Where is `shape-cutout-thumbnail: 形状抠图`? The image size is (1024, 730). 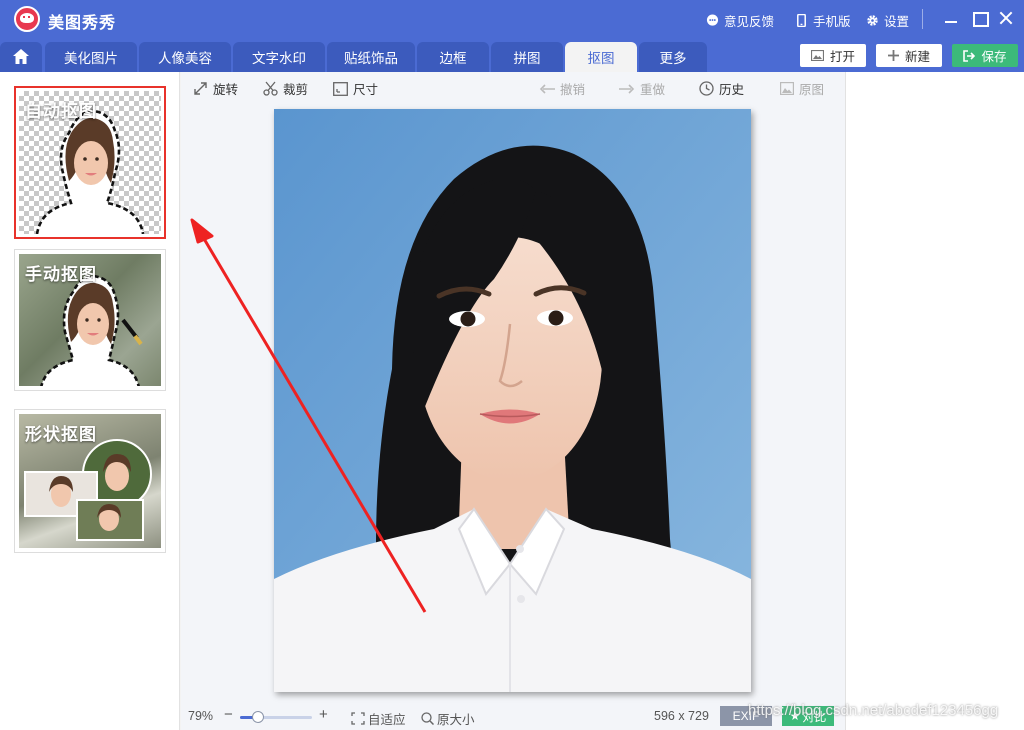 shape-cutout-thumbnail: 形状抠图 is located at coordinates (90, 481).